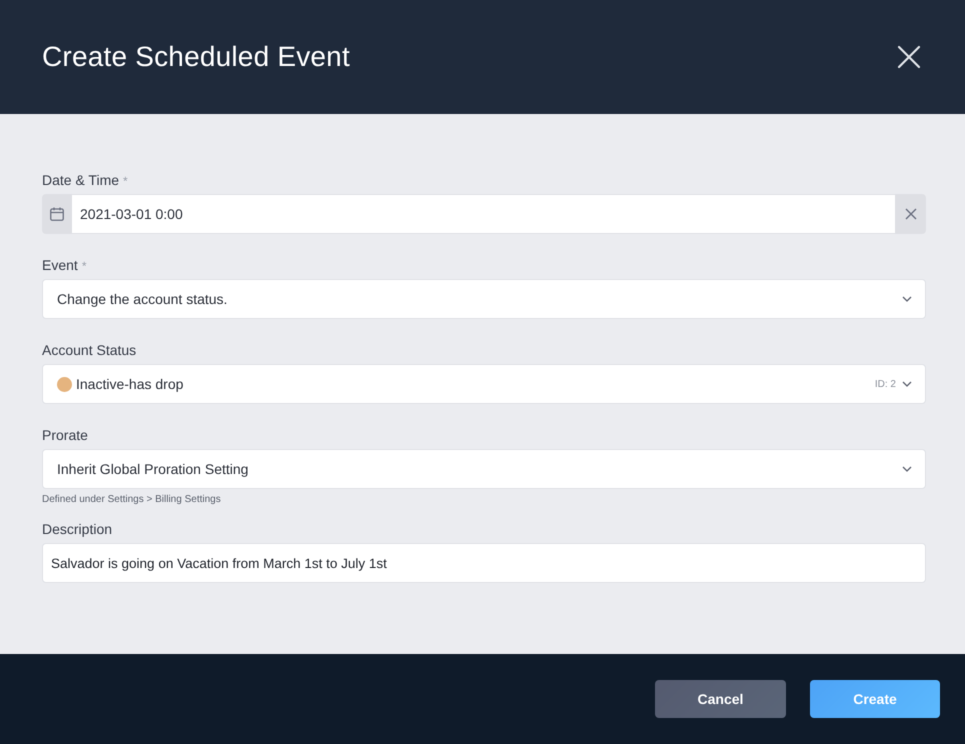 Image resolution: width=965 pixels, height=744 pixels. I want to click on field-label: Account Status, so click(89, 350).